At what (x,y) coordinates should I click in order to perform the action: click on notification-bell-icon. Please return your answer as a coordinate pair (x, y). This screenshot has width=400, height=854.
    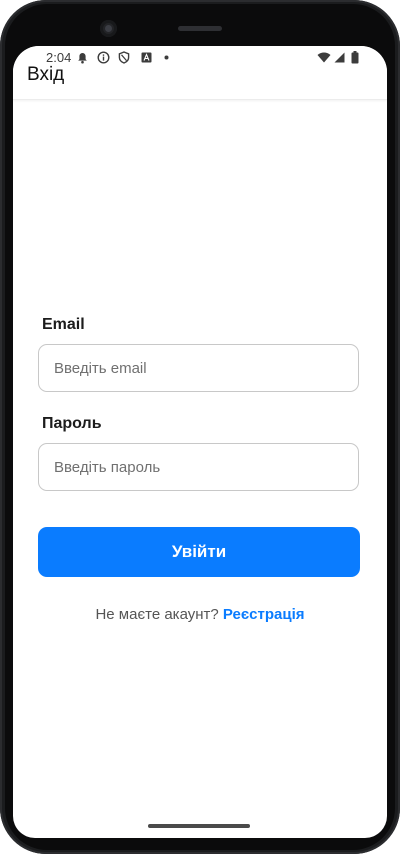
    Looking at the image, I should click on (82, 57).